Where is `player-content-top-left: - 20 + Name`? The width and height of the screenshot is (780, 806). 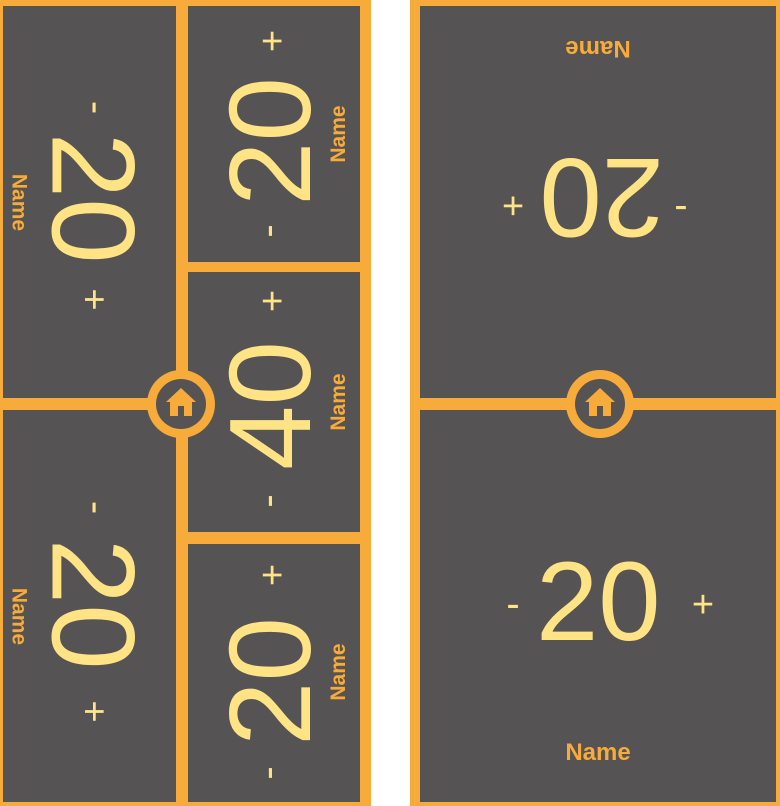 player-content-top-left: - 20 + Name is located at coordinates (89, 202).